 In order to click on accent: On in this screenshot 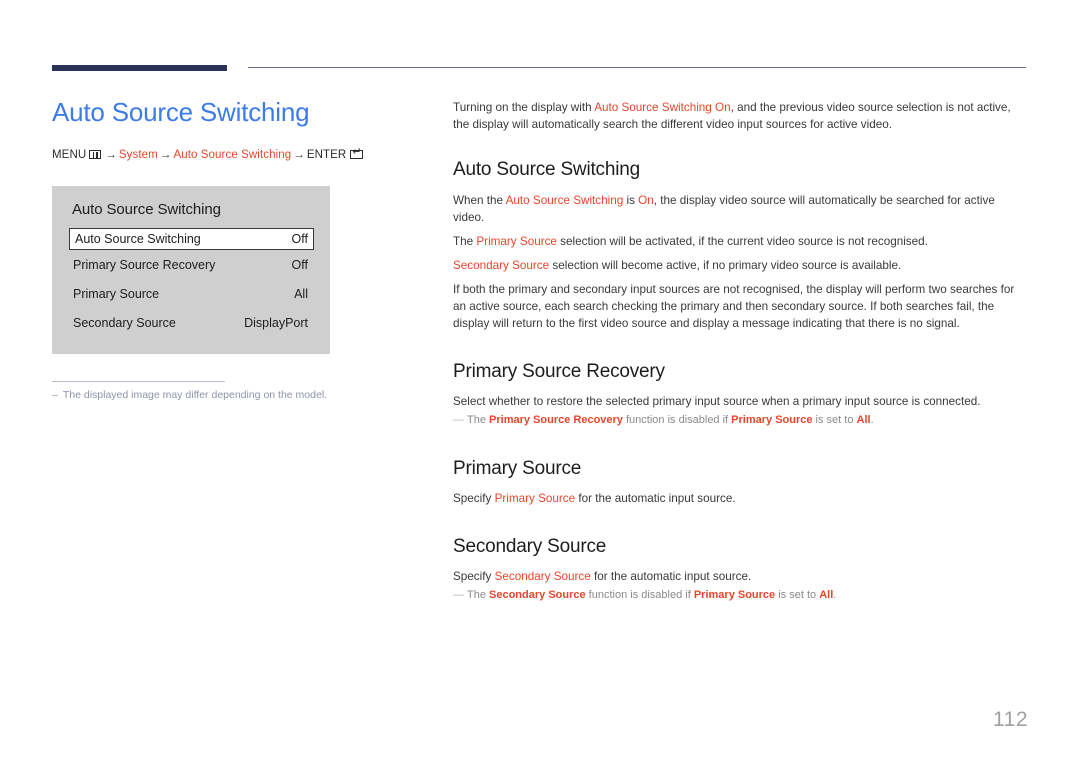, I will do `click(646, 200)`.